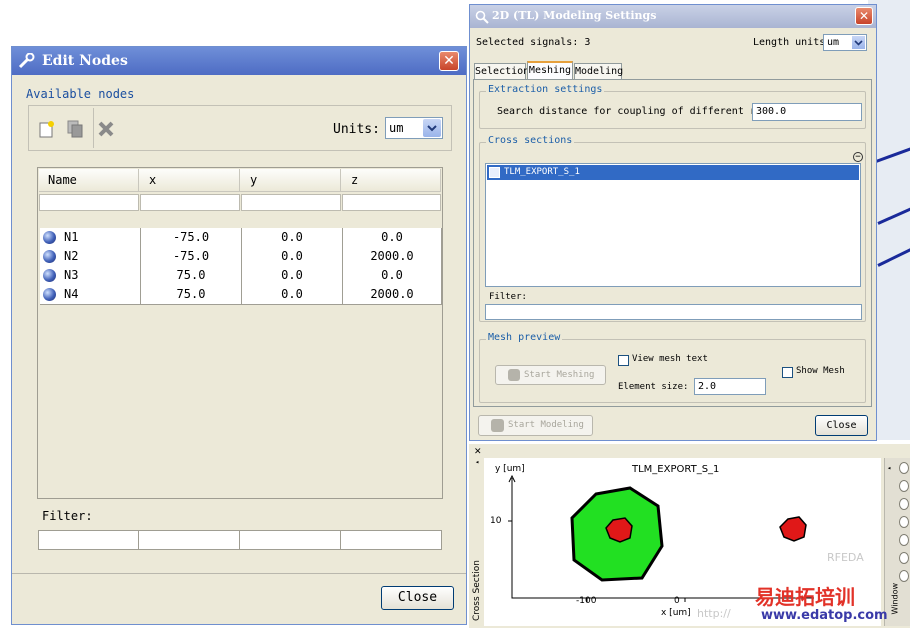 The width and height of the screenshot is (910, 628). What do you see at coordinates (291, 202) in the screenshot?
I see `column-filter-y` at bounding box center [291, 202].